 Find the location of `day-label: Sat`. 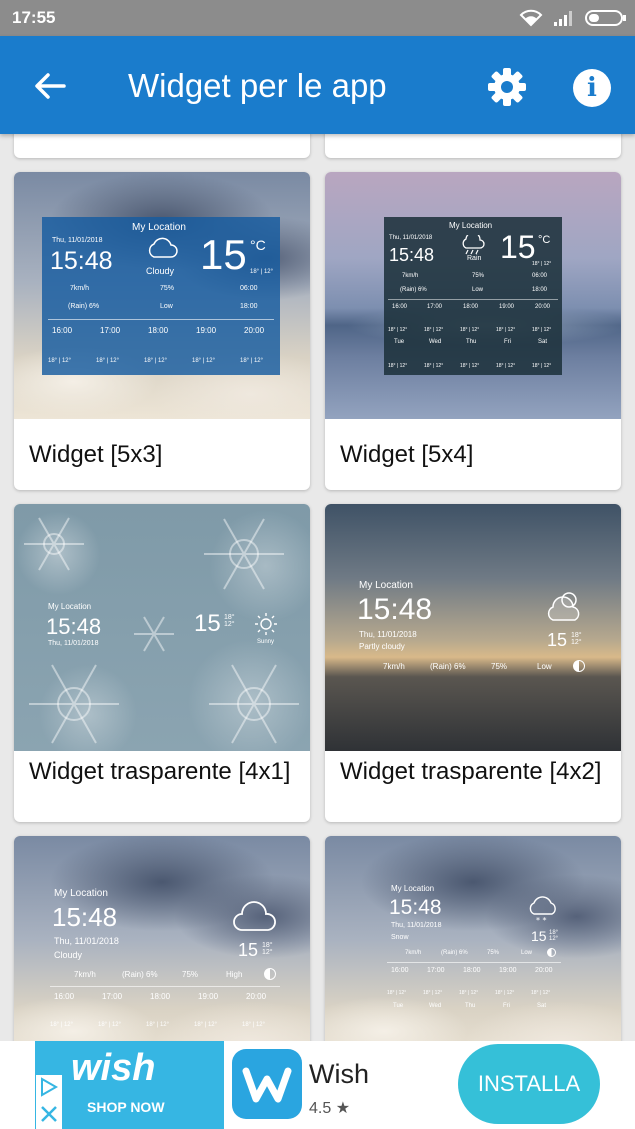

day-label: Sat is located at coordinates (543, 342).